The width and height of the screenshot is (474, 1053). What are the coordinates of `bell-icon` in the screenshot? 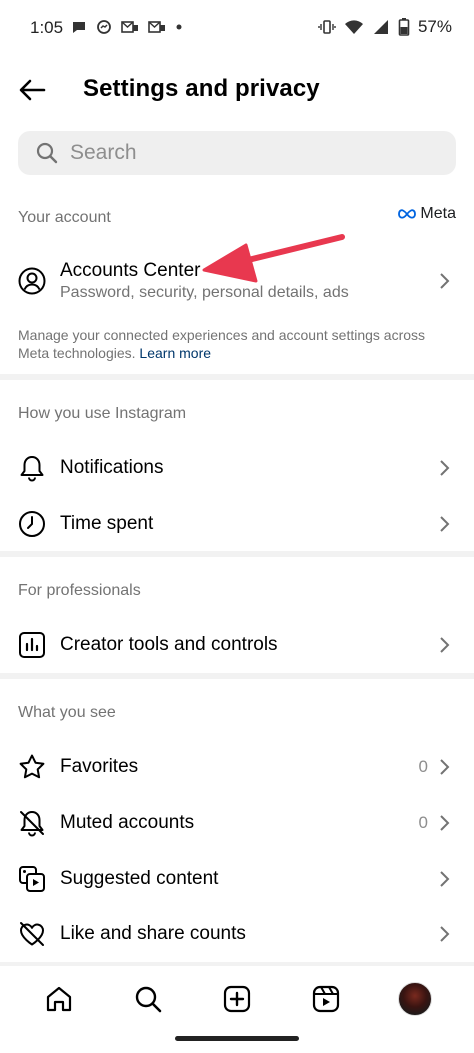 It's located at (32, 468).